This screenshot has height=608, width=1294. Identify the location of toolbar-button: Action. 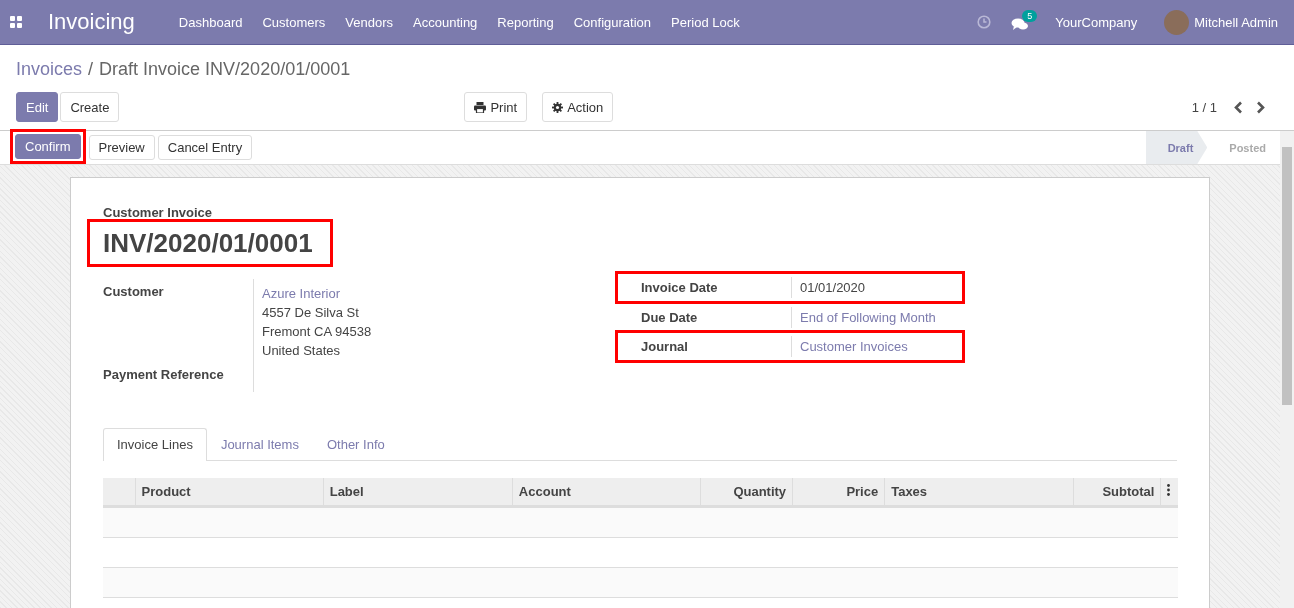
(578, 107).